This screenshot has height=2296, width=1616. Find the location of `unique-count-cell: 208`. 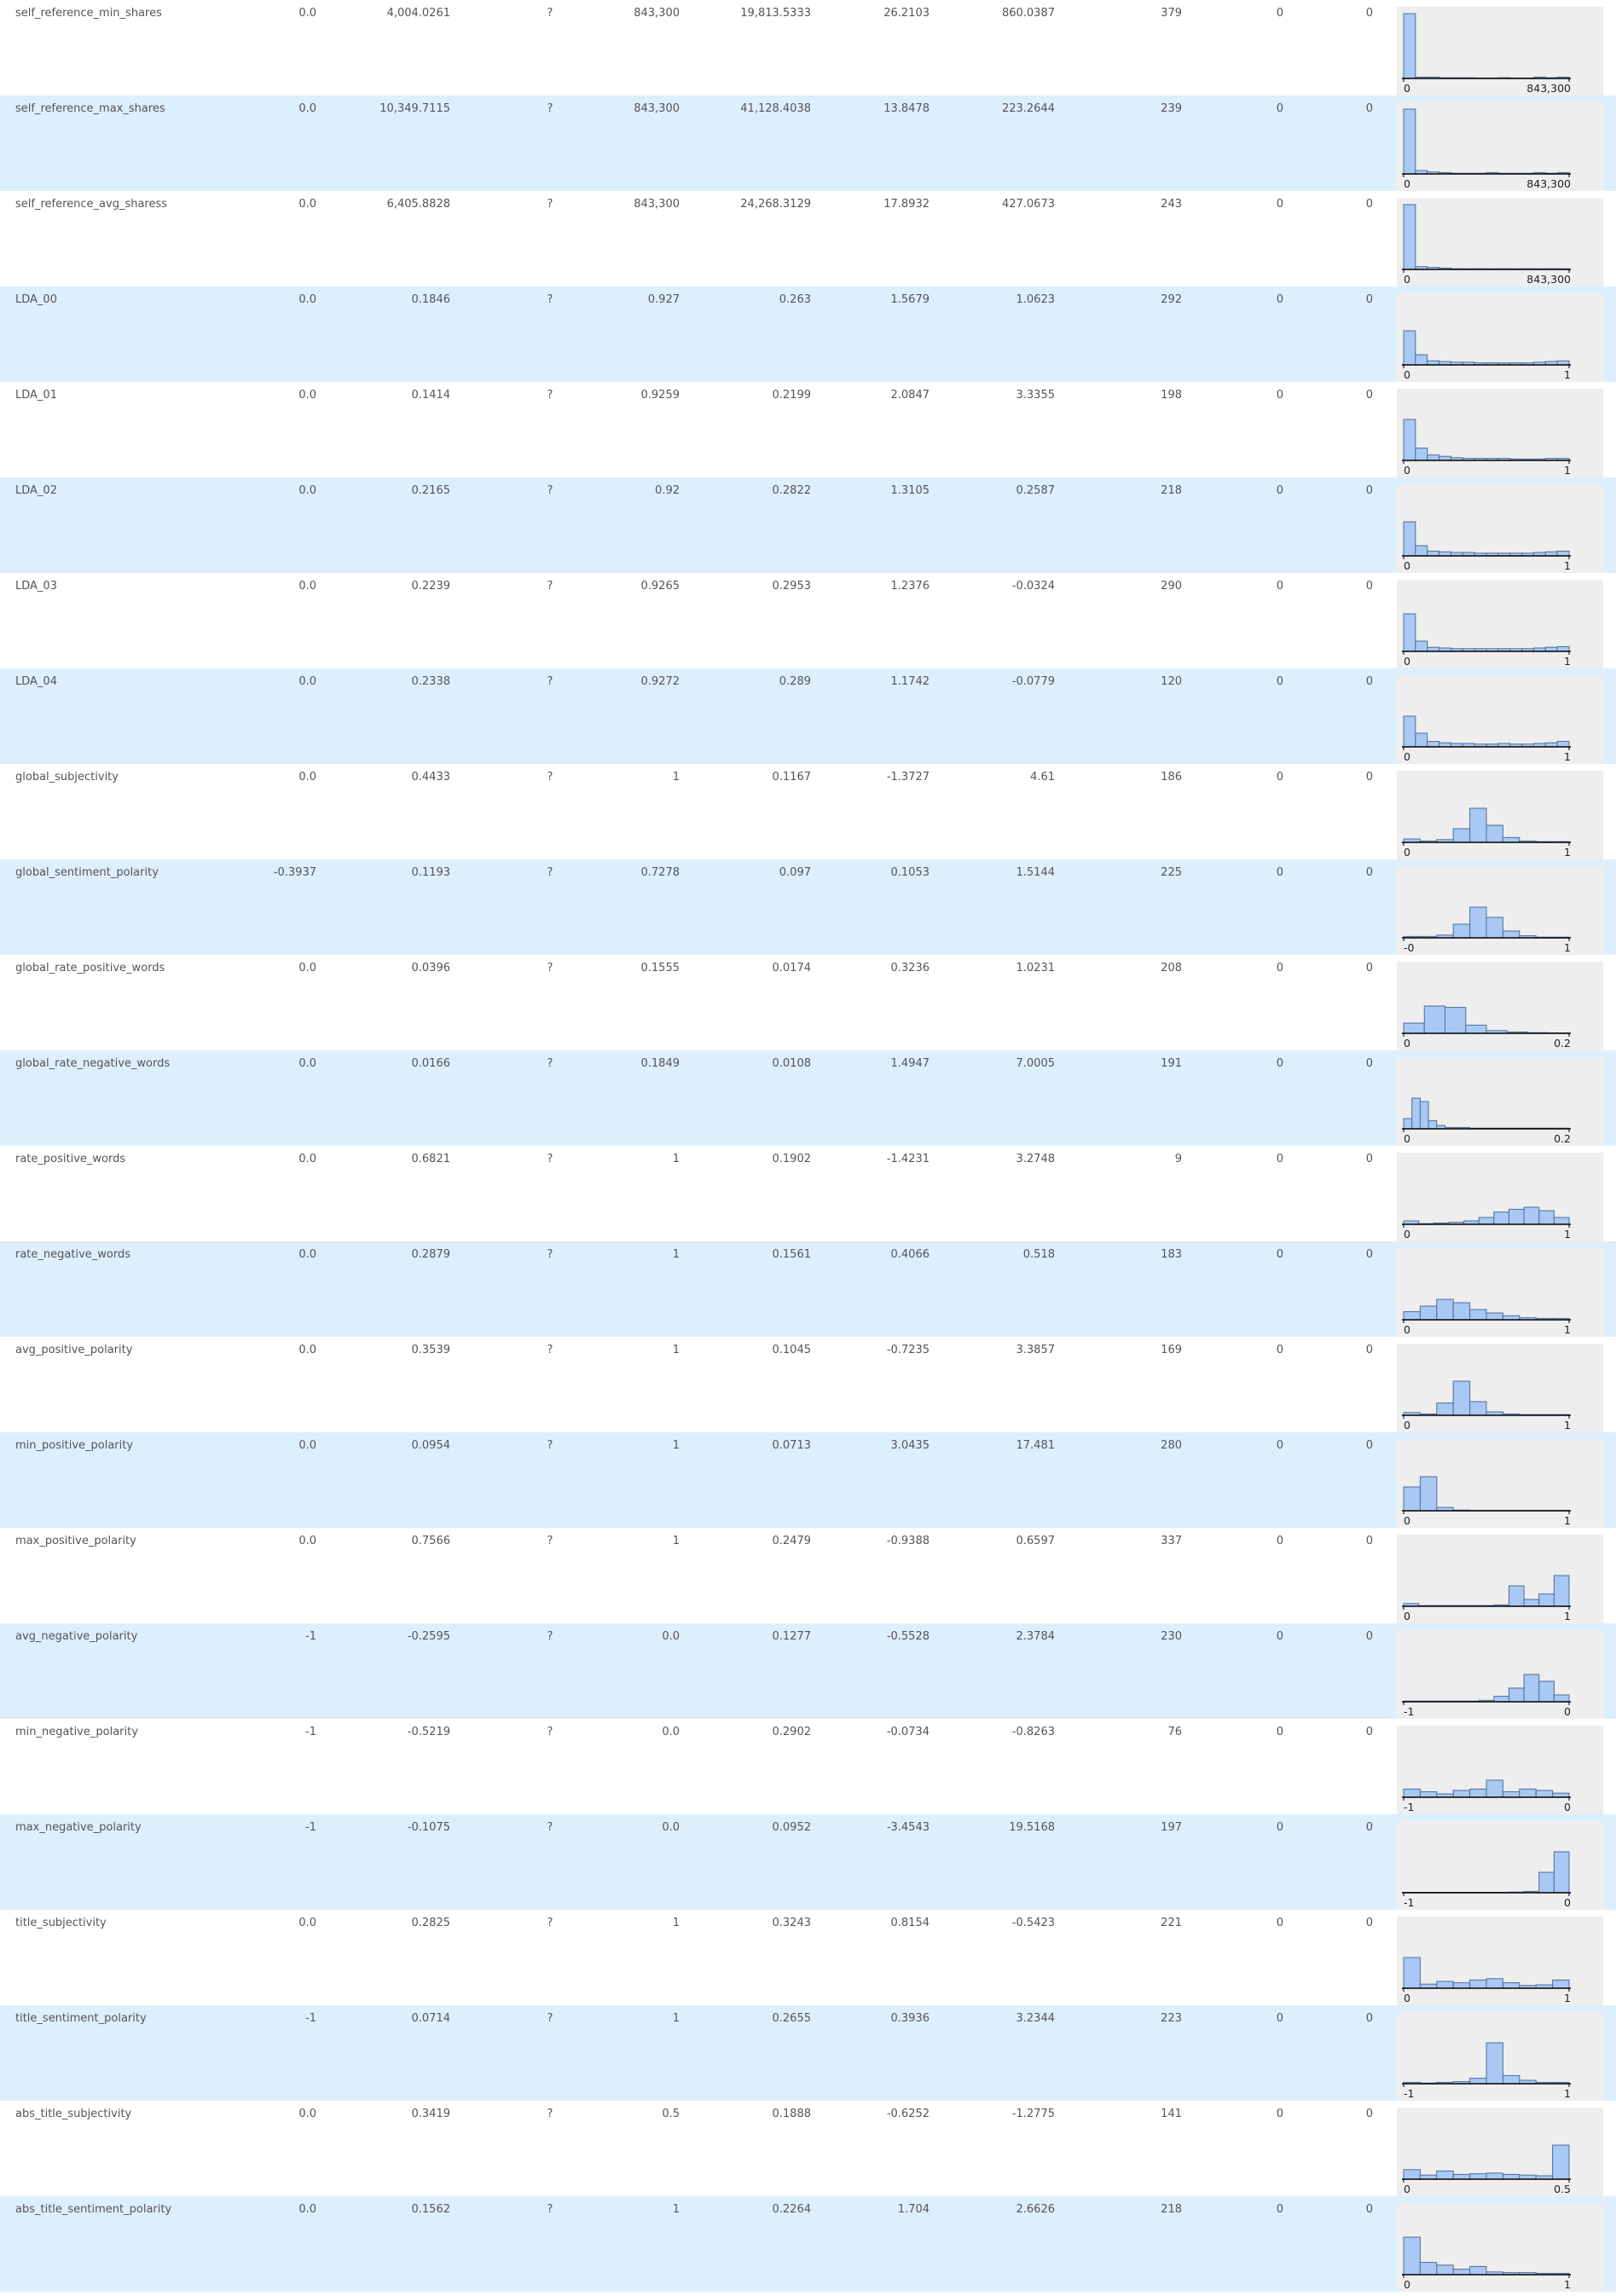

unique-count-cell: 208 is located at coordinates (1171, 968).